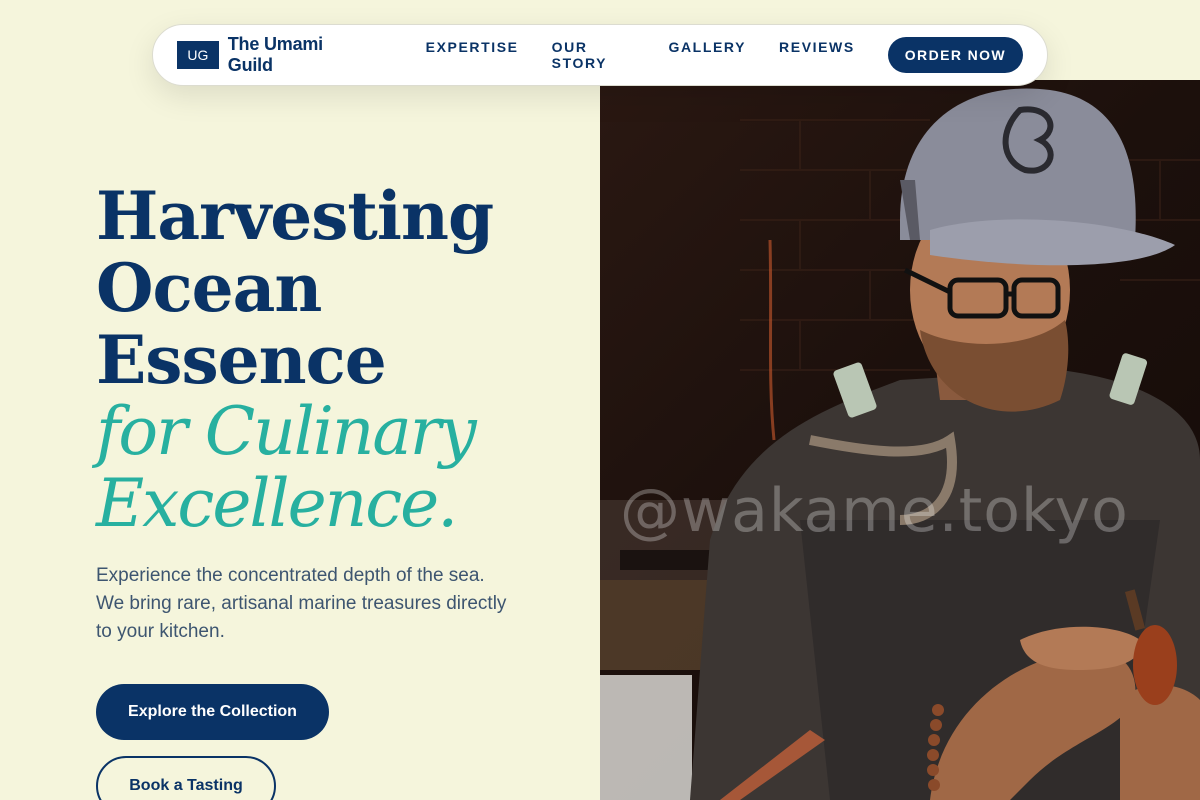 The image size is (1200, 800). What do you see at coordinates (657, 55) in the screenshot?
I see `nav-menu: EXPERTISE OUR STORY GALLERY REVIEWS` at bounding box center [657, 55].